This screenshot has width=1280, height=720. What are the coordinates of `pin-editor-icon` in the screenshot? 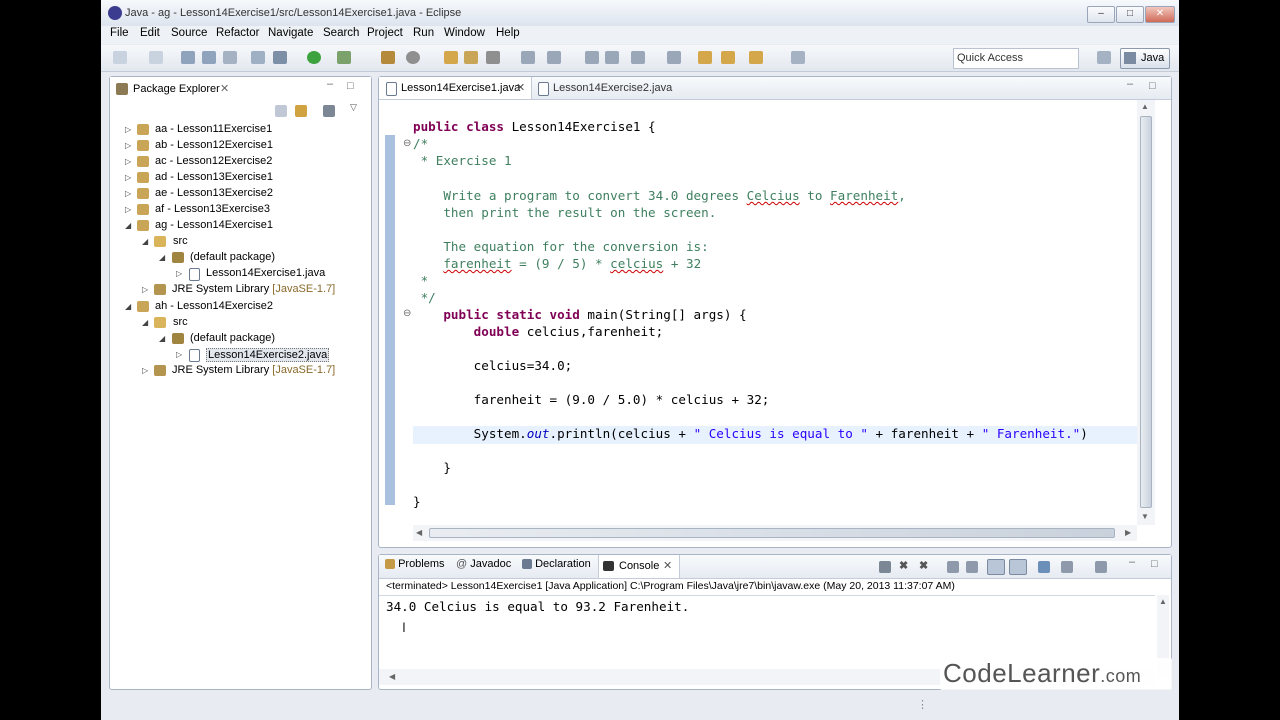 It's located at (798, 57).